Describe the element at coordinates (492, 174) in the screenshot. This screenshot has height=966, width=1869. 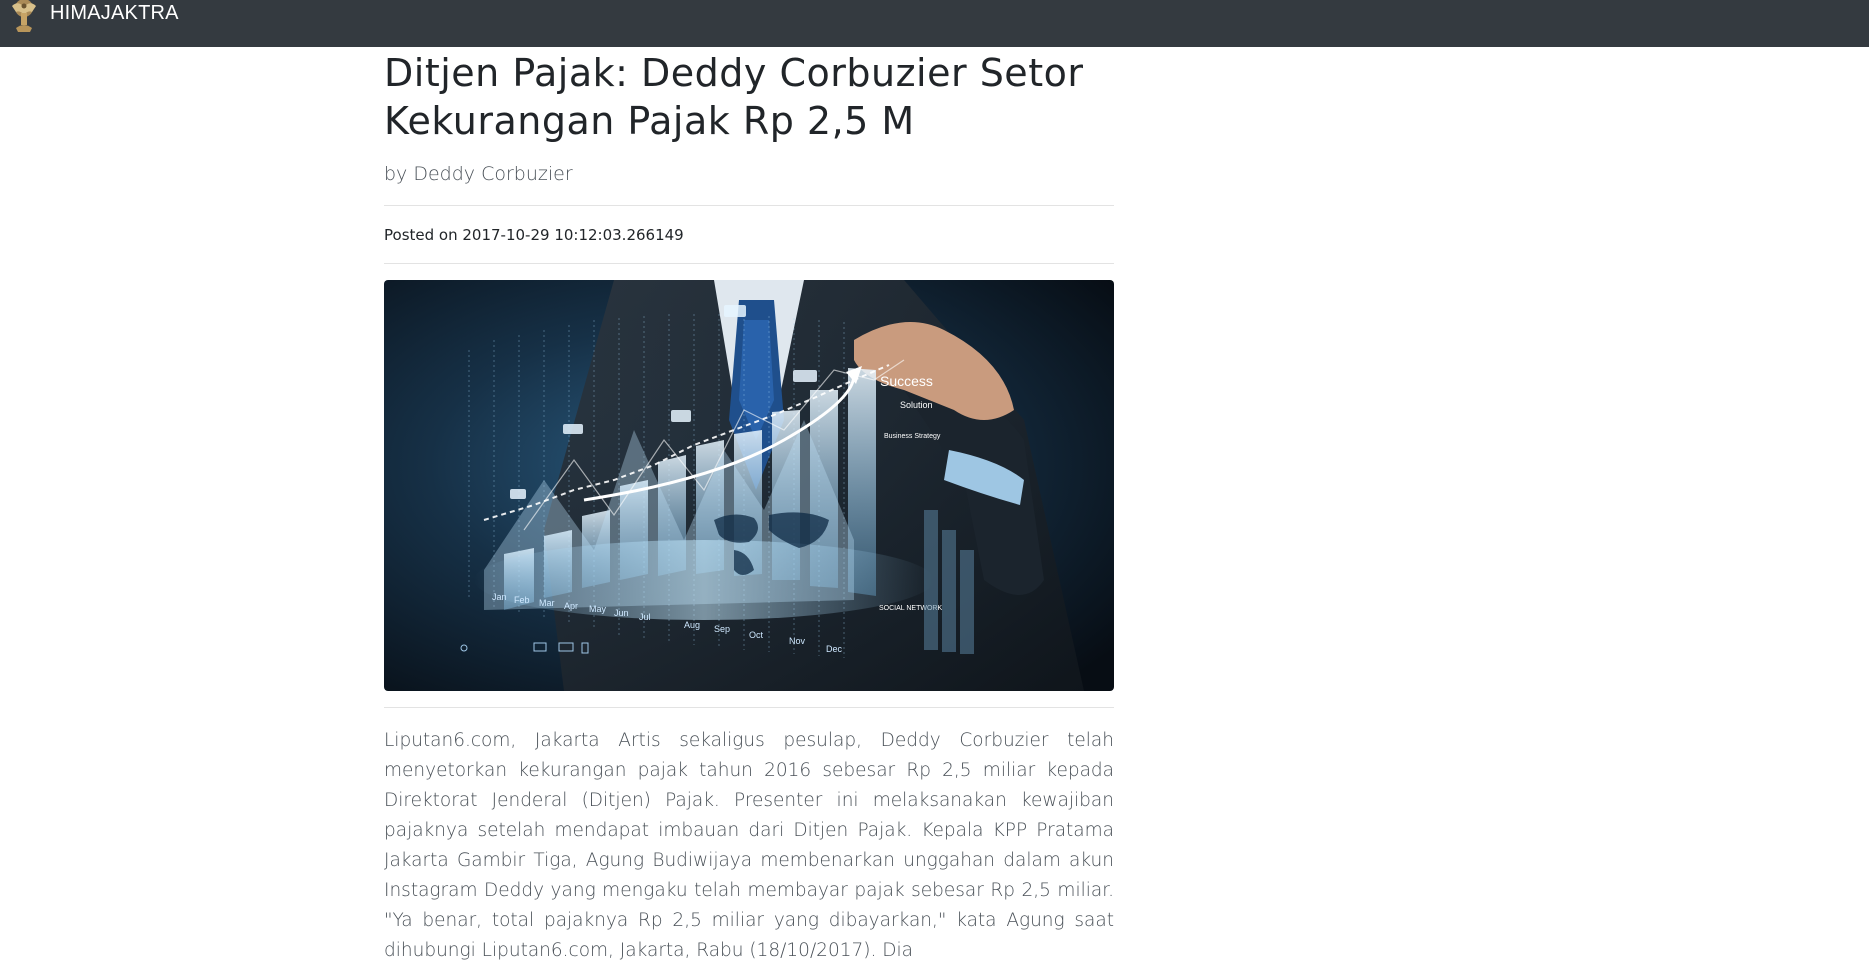
I see `author-link: Deddy Corbuzier` at that location.